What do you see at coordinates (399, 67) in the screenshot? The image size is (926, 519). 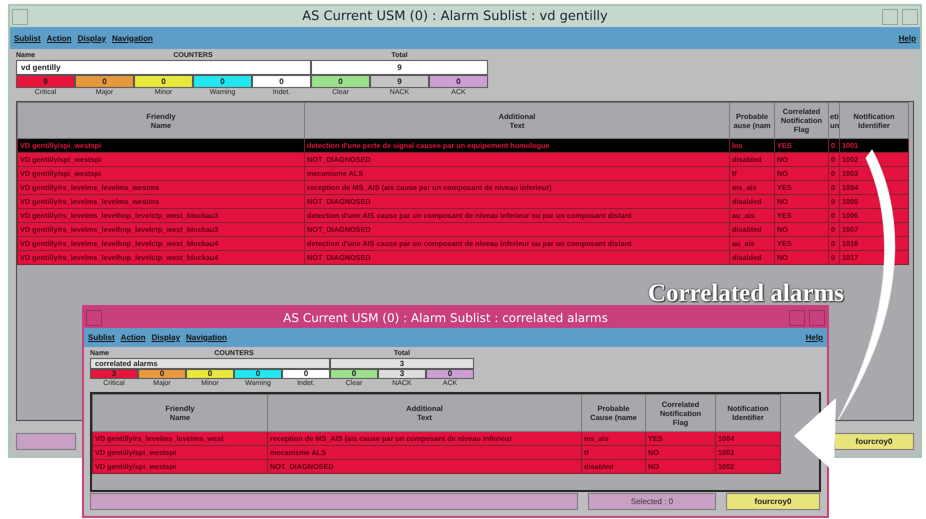 I see `total-field: 9` at bounding box center [399, 67].